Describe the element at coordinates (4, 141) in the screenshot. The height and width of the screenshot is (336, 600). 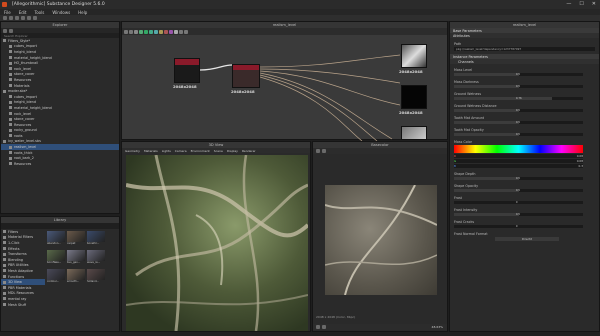
I see `package-icon` at that location.